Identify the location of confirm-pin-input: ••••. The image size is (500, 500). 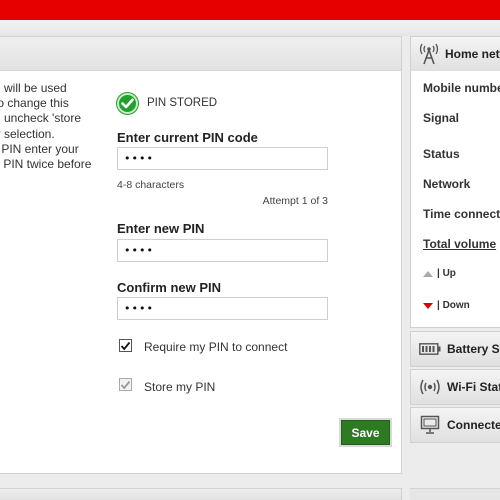
(222, 308).